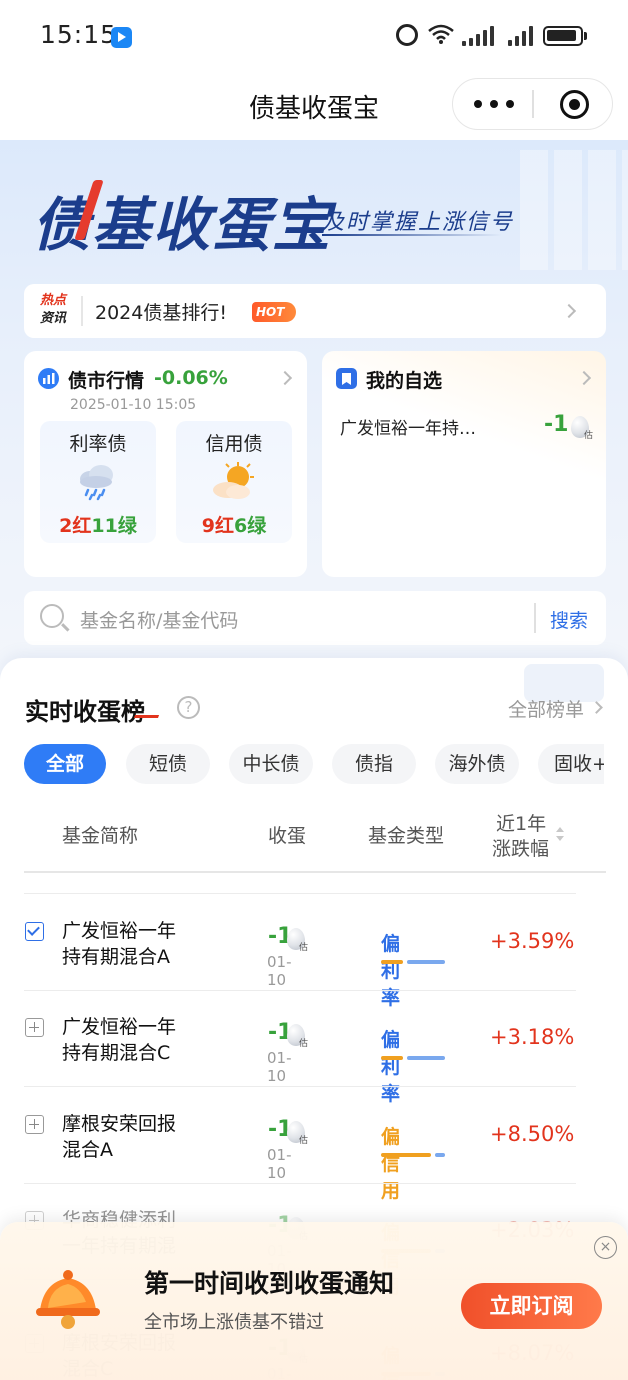 Image resolution: width=628 pixels, height=1380 pixels. I want to click on sort-icon, so click(560, 834).